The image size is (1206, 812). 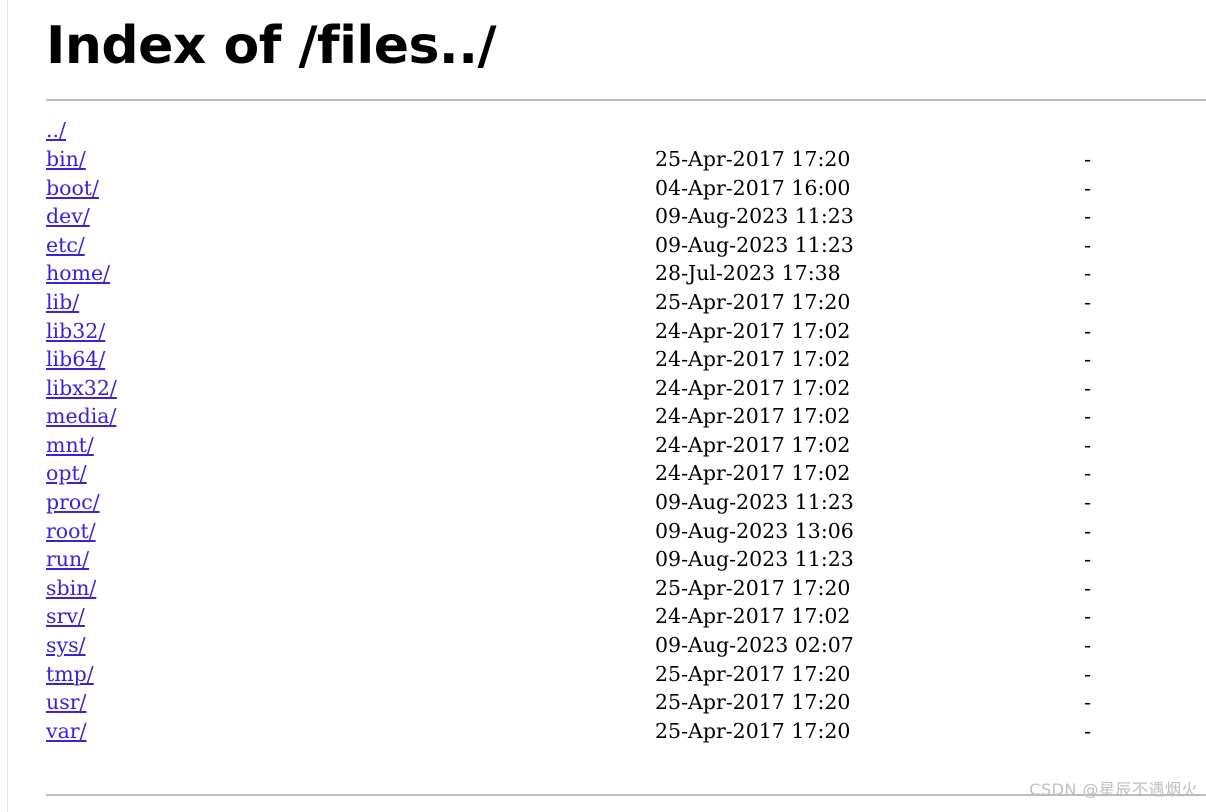 I want to click on listing-row: lib64/24-Apr-2017 17:02-, so click(x=626, y=359).